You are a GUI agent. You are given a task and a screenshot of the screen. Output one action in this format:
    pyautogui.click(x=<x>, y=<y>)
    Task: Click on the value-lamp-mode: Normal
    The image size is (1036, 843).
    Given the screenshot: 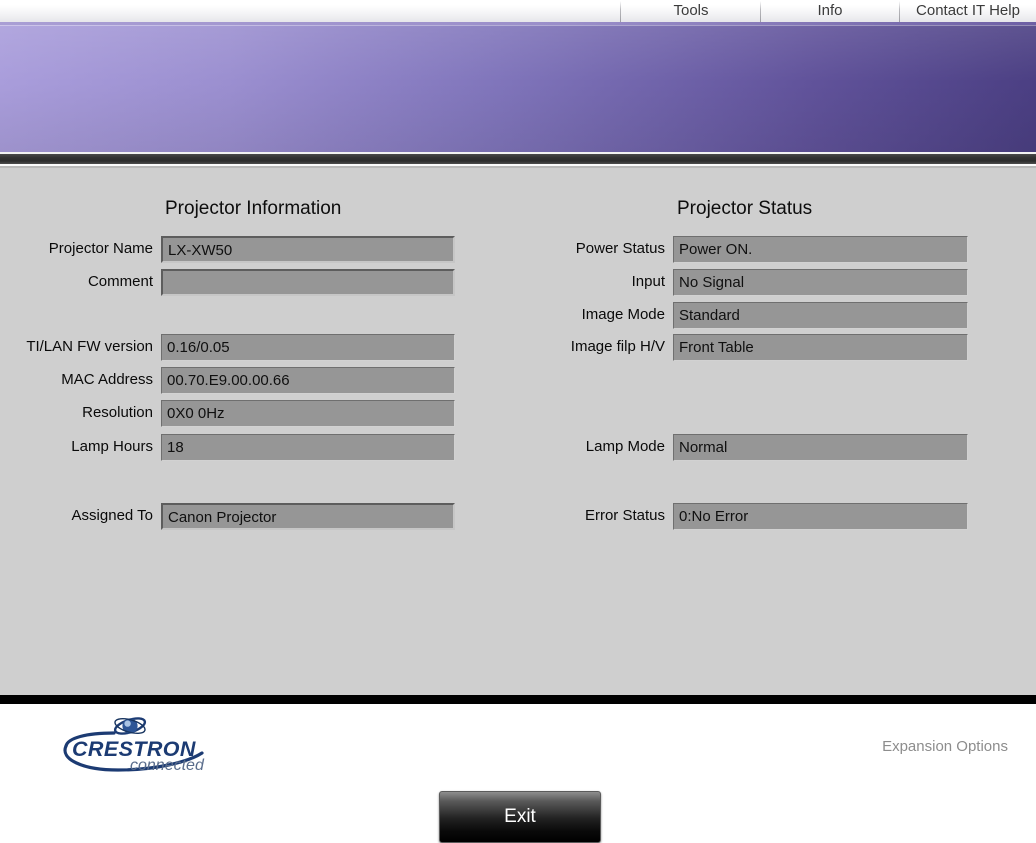 What is the action you would take?
    pyautogui.click(x=820, y=447)
    